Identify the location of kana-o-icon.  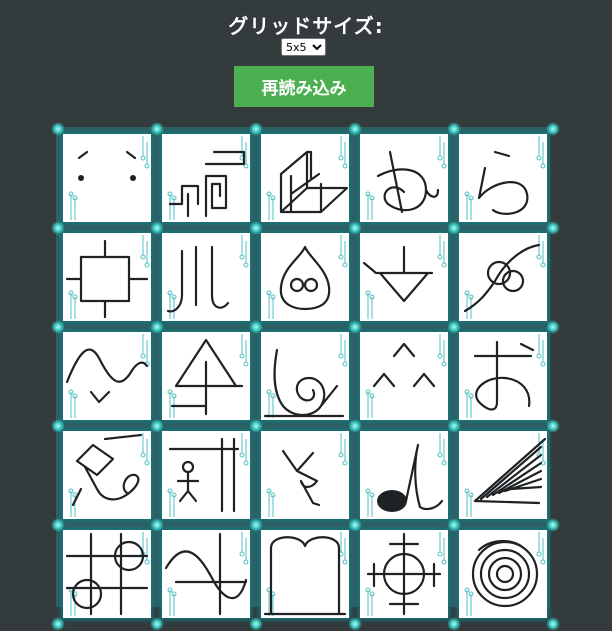
(505, 376).